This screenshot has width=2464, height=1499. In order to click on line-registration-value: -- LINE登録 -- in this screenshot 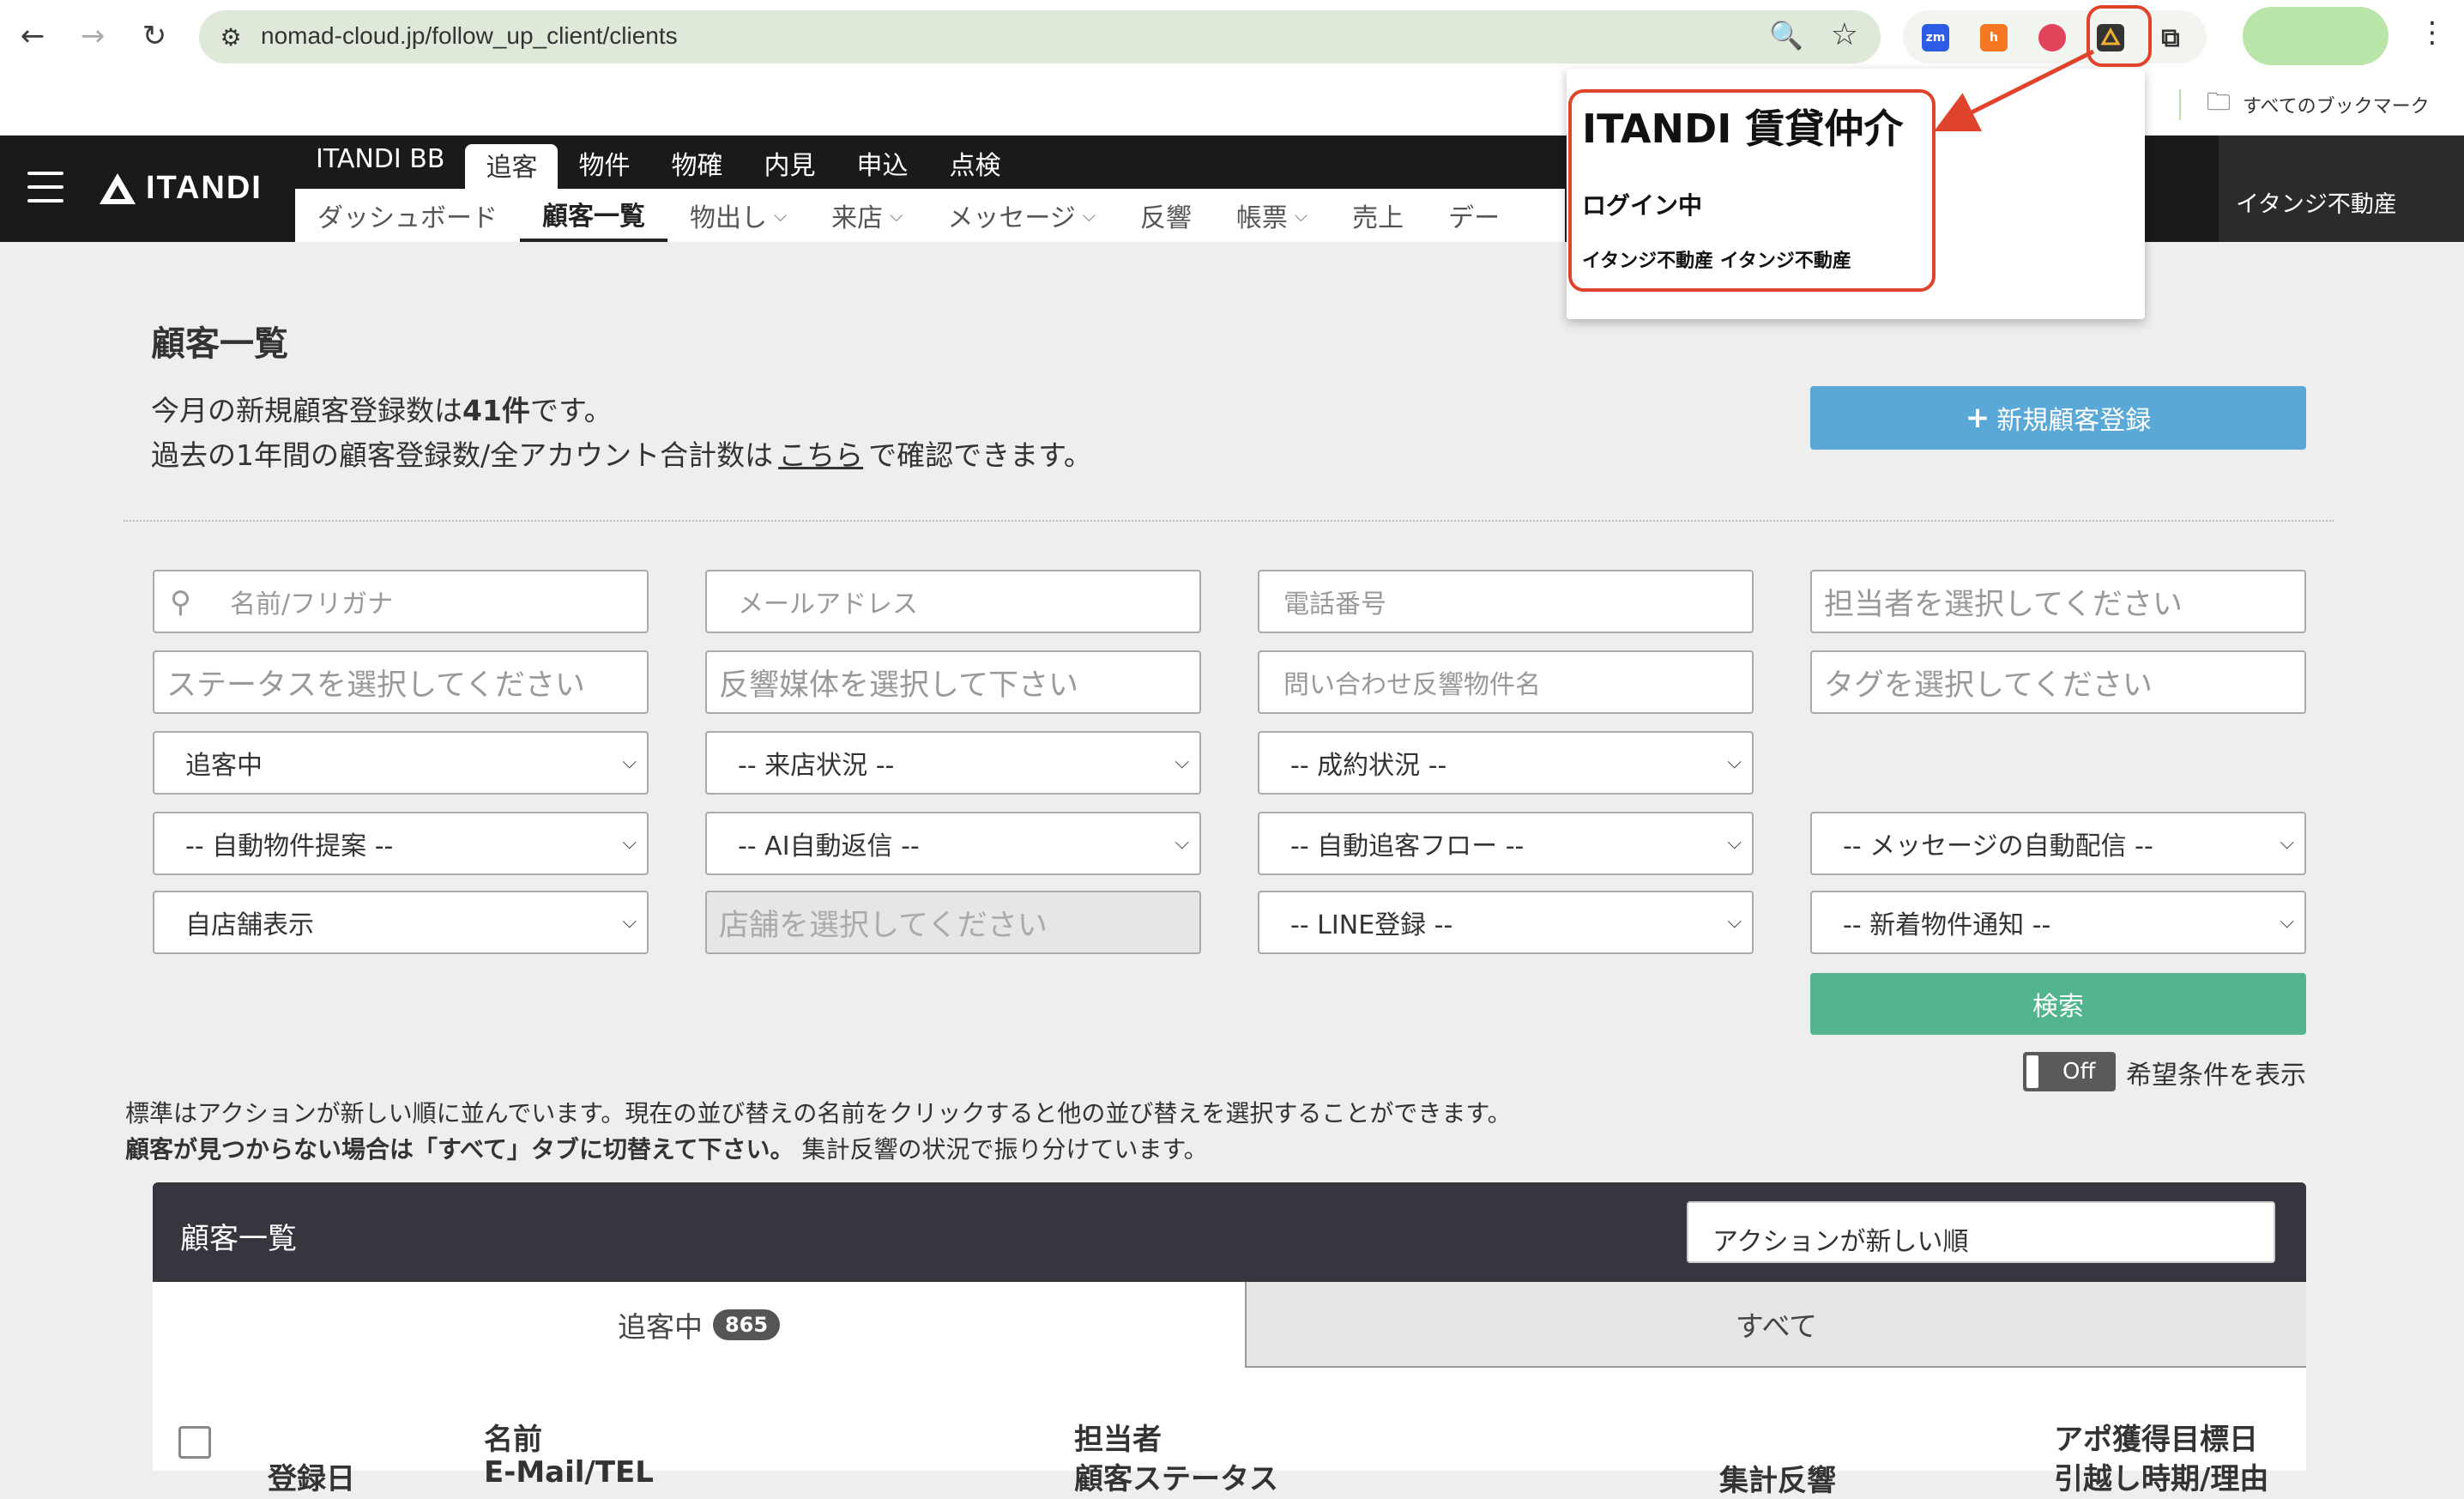, I will do `click(1371, 925)`.